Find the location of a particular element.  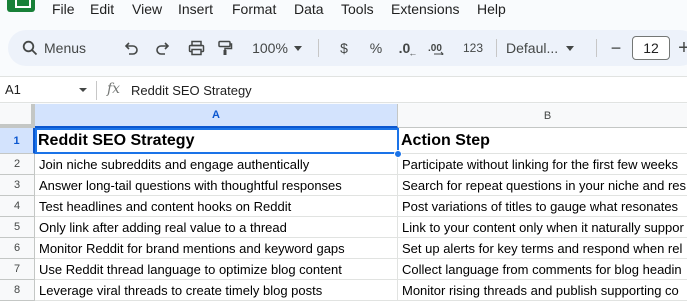

redo-button is located at coordinates (163, 48).